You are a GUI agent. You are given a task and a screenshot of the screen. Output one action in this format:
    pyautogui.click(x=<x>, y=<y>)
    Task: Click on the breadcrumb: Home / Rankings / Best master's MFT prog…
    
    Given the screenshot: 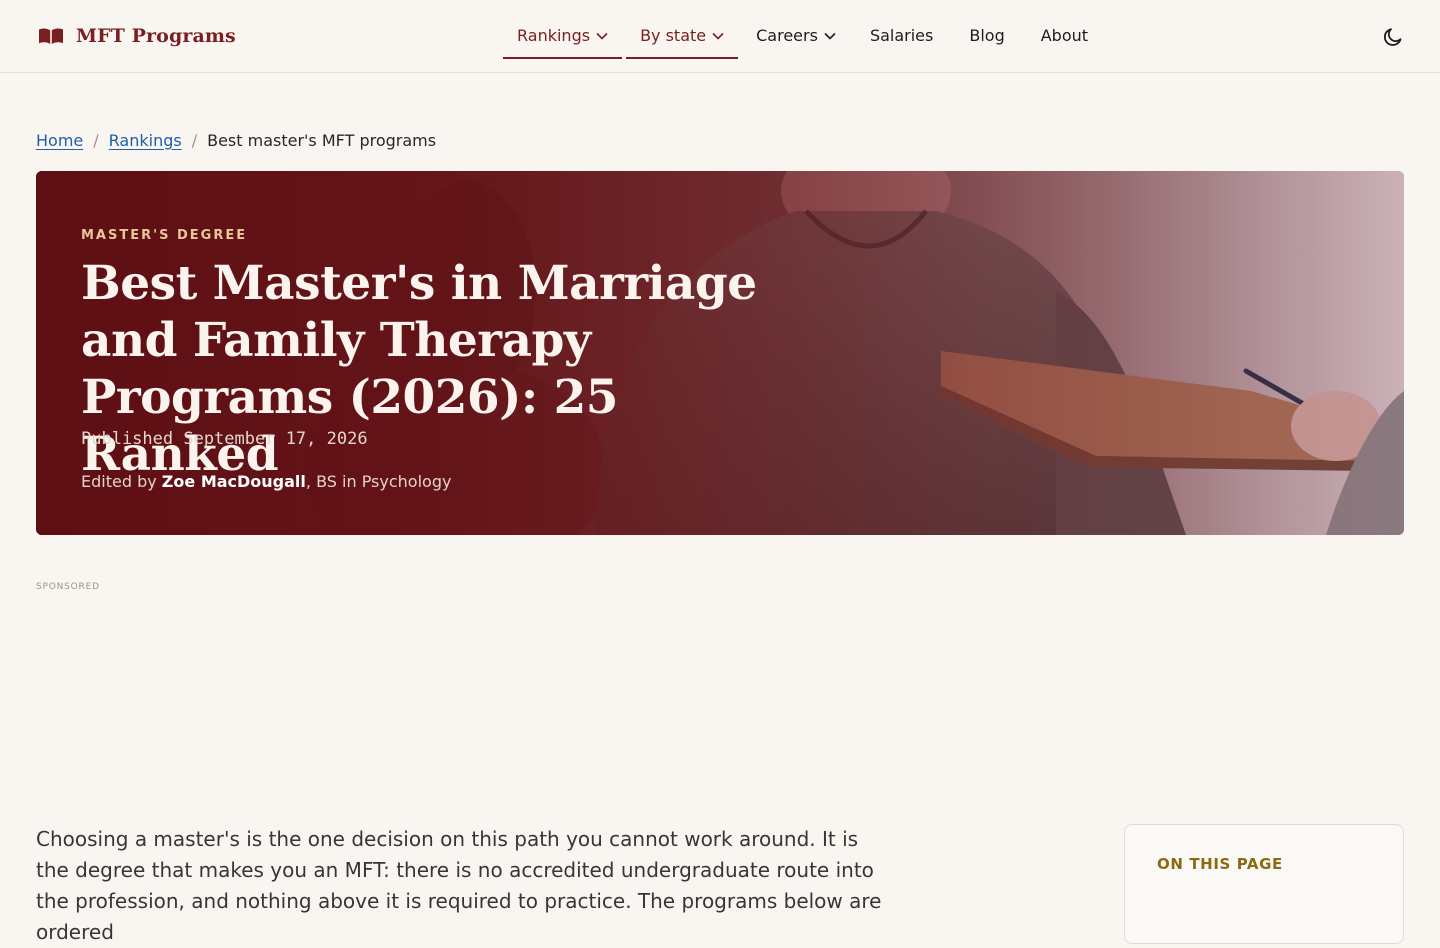 What is the action you would take?
    pyautogui.click(x=236, y=140)
    